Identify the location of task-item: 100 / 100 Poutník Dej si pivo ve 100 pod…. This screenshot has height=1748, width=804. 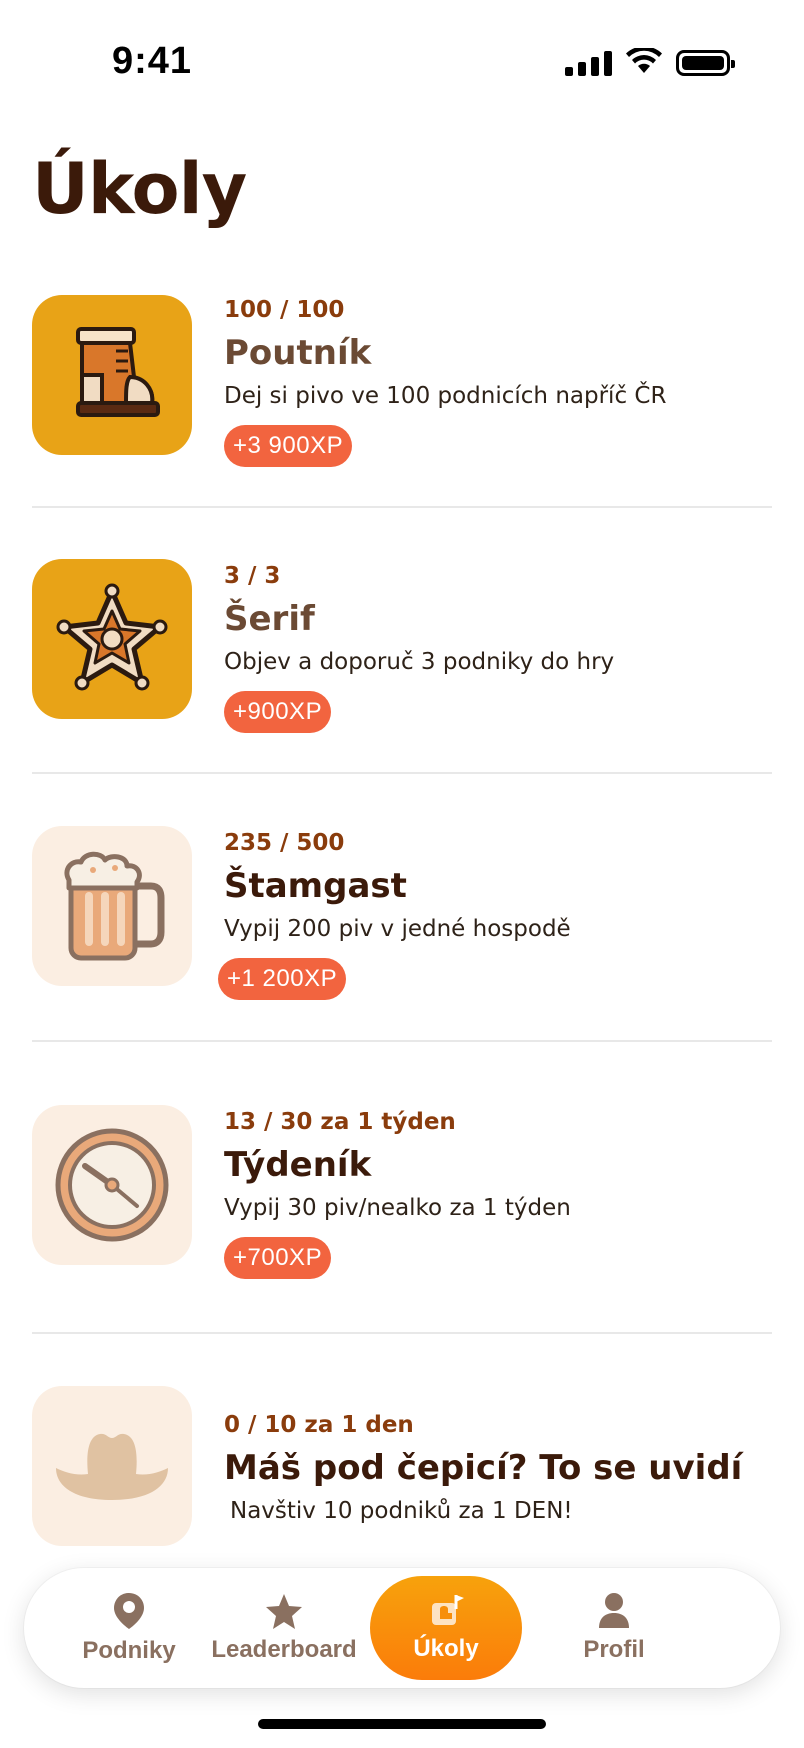
(402, 393).